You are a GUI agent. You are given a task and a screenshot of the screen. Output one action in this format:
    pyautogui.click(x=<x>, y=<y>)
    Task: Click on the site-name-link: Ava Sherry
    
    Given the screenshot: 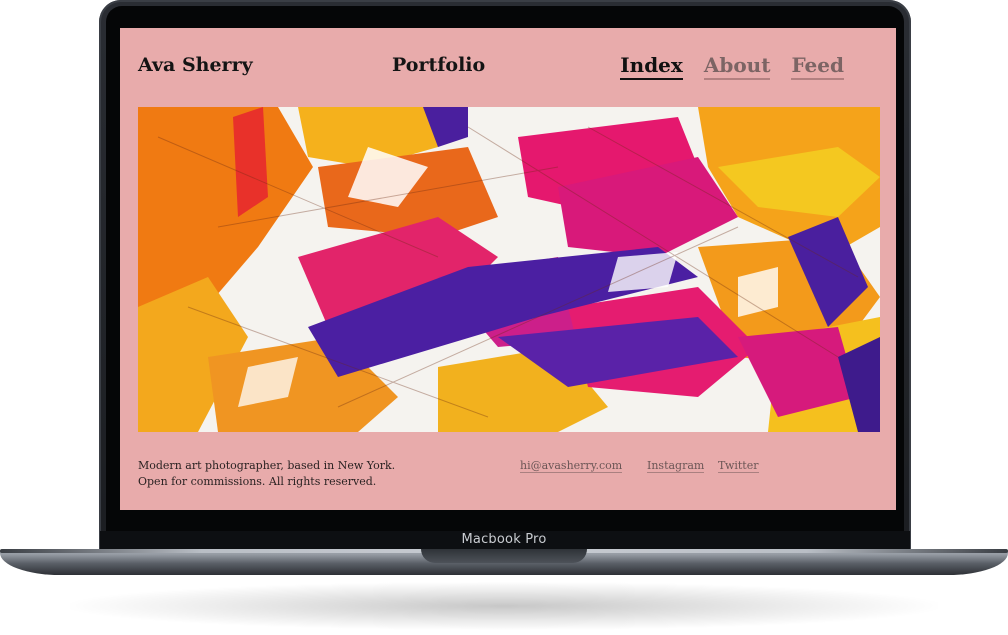 What is the action you would take?
    pyautogui.click(x=195, y=65)
    